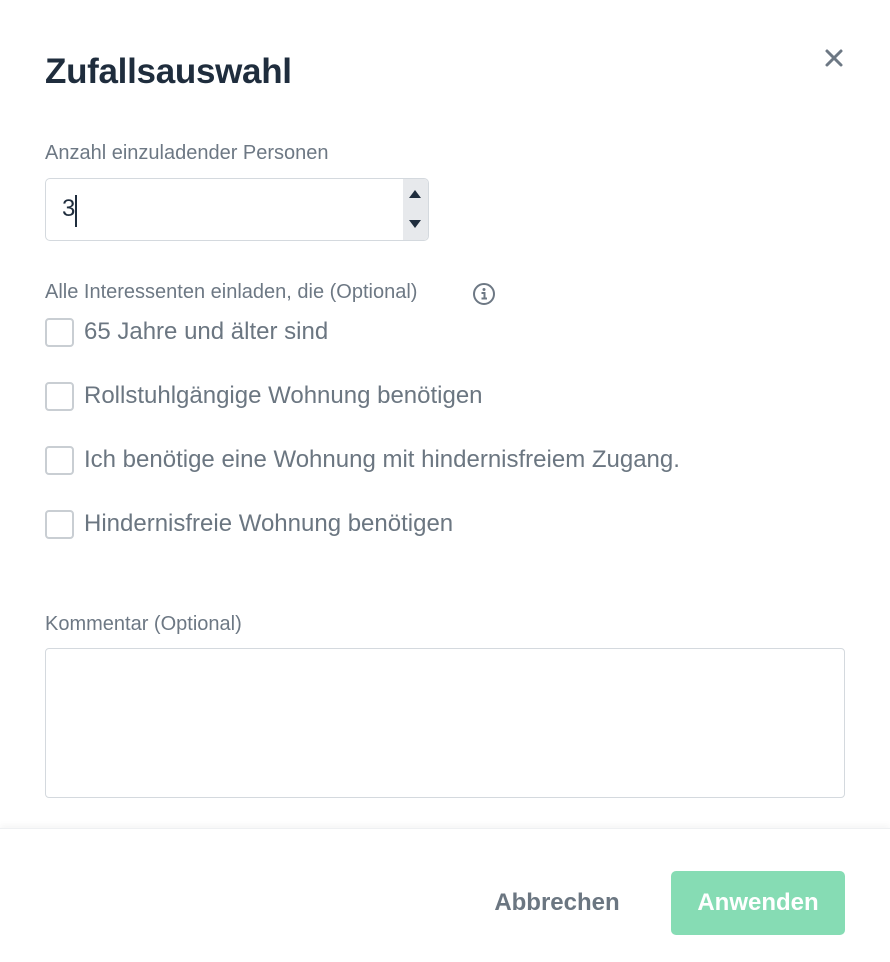 This screenshot has width=890, height=962. I want to click on cancel-button: Abbrechen, so click(557, 903).